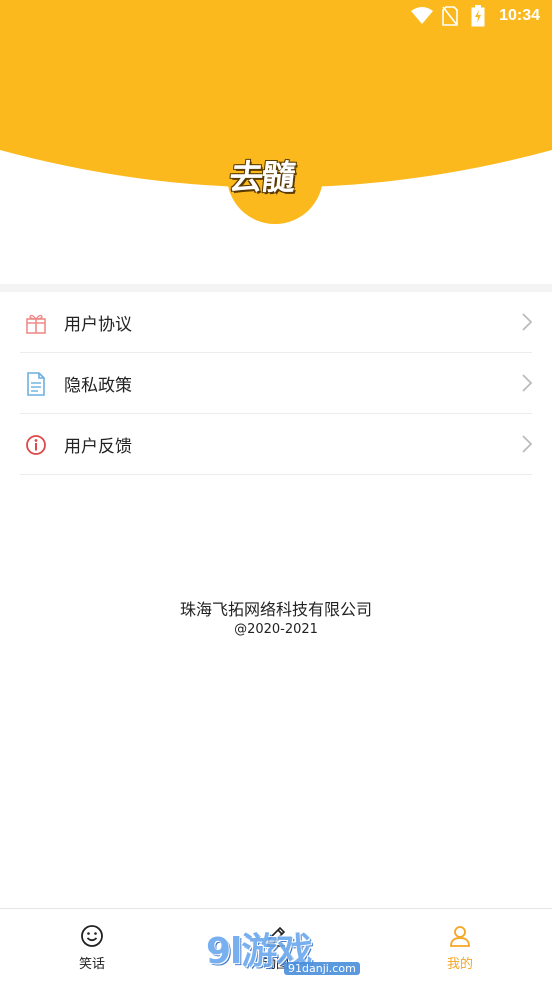  I want to click on tab-gifs: 动图, so click(276, 945).